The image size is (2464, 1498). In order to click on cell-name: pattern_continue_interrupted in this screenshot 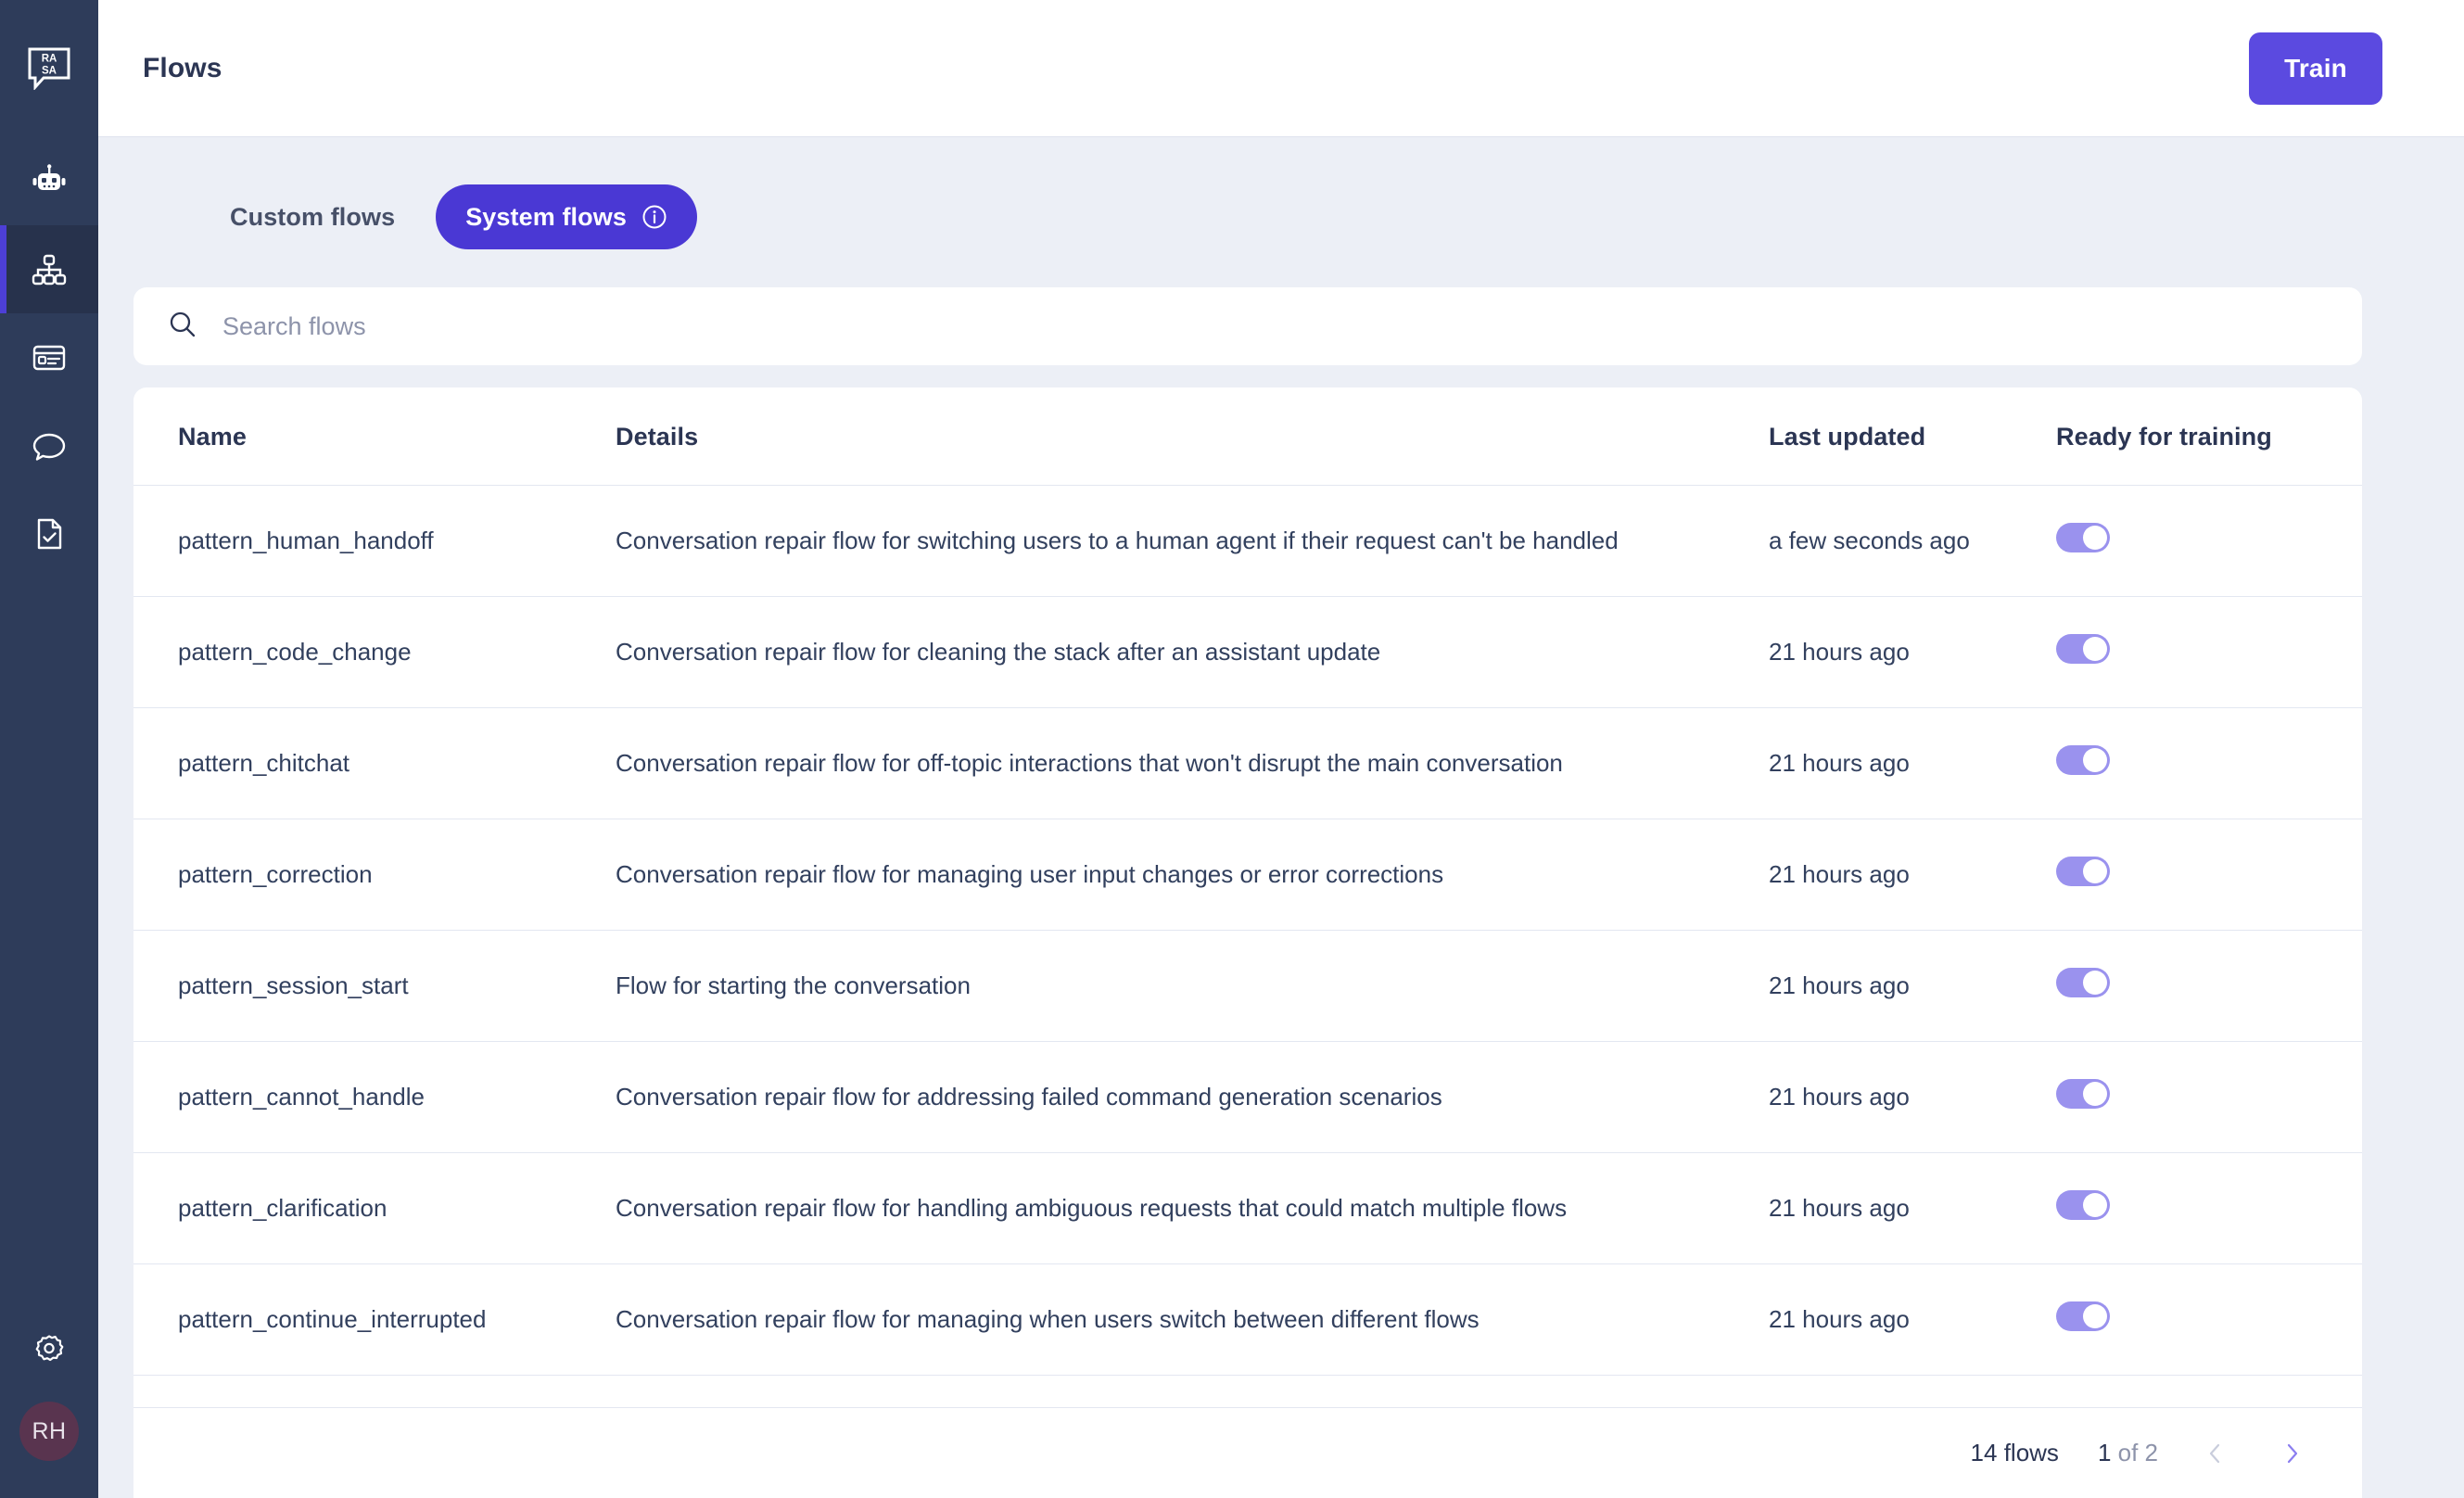, I will do `click(374, 1319)`.